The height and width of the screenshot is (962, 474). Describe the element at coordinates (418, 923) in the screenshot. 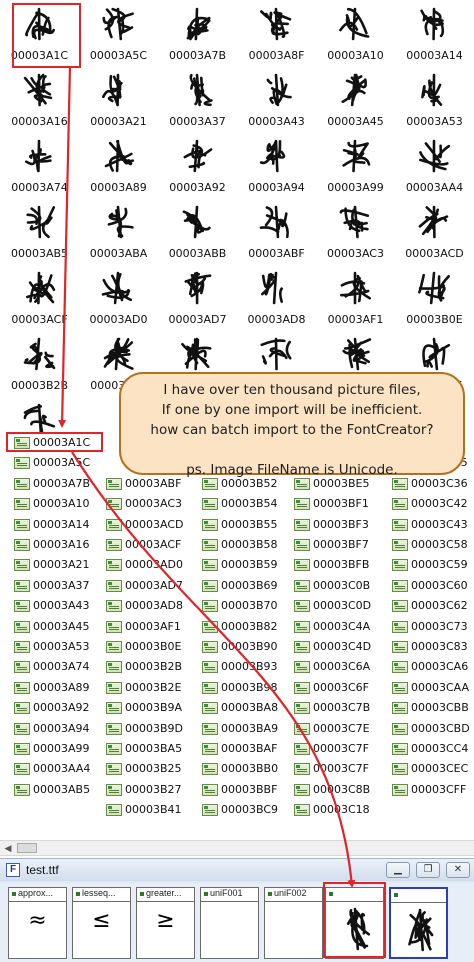

I see `font-glyph-cell` at that location.